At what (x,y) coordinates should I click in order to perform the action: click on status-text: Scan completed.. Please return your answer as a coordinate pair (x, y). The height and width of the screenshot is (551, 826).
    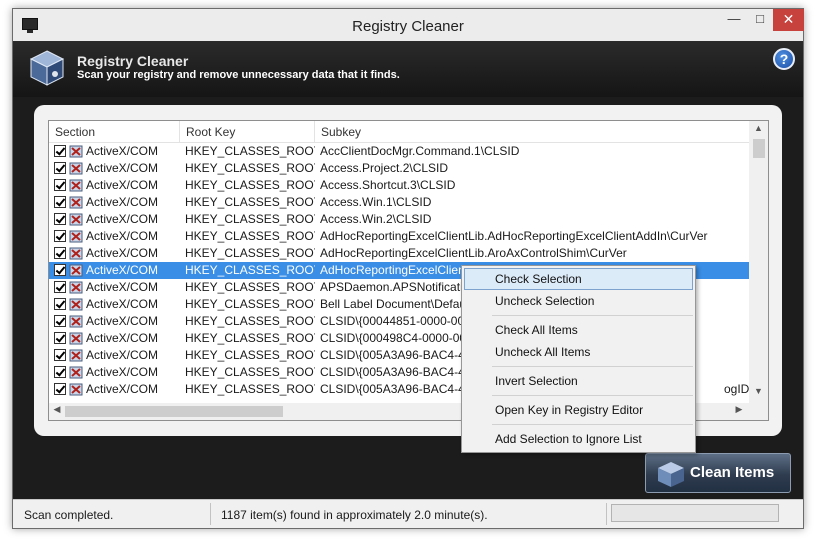
    Looking at the image, I should click on (69, 515).